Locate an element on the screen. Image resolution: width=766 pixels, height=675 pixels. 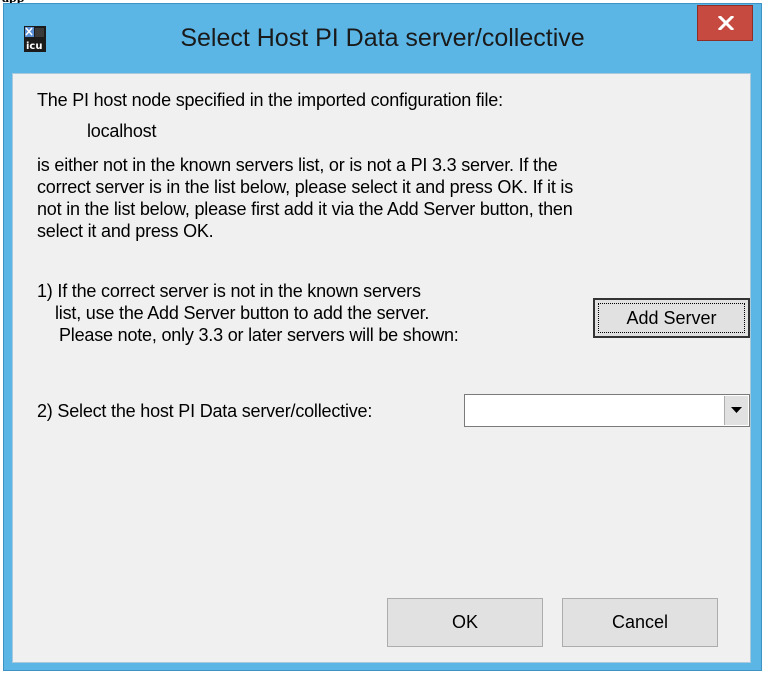
svg-text: icu is located at coordinates (34, 46).